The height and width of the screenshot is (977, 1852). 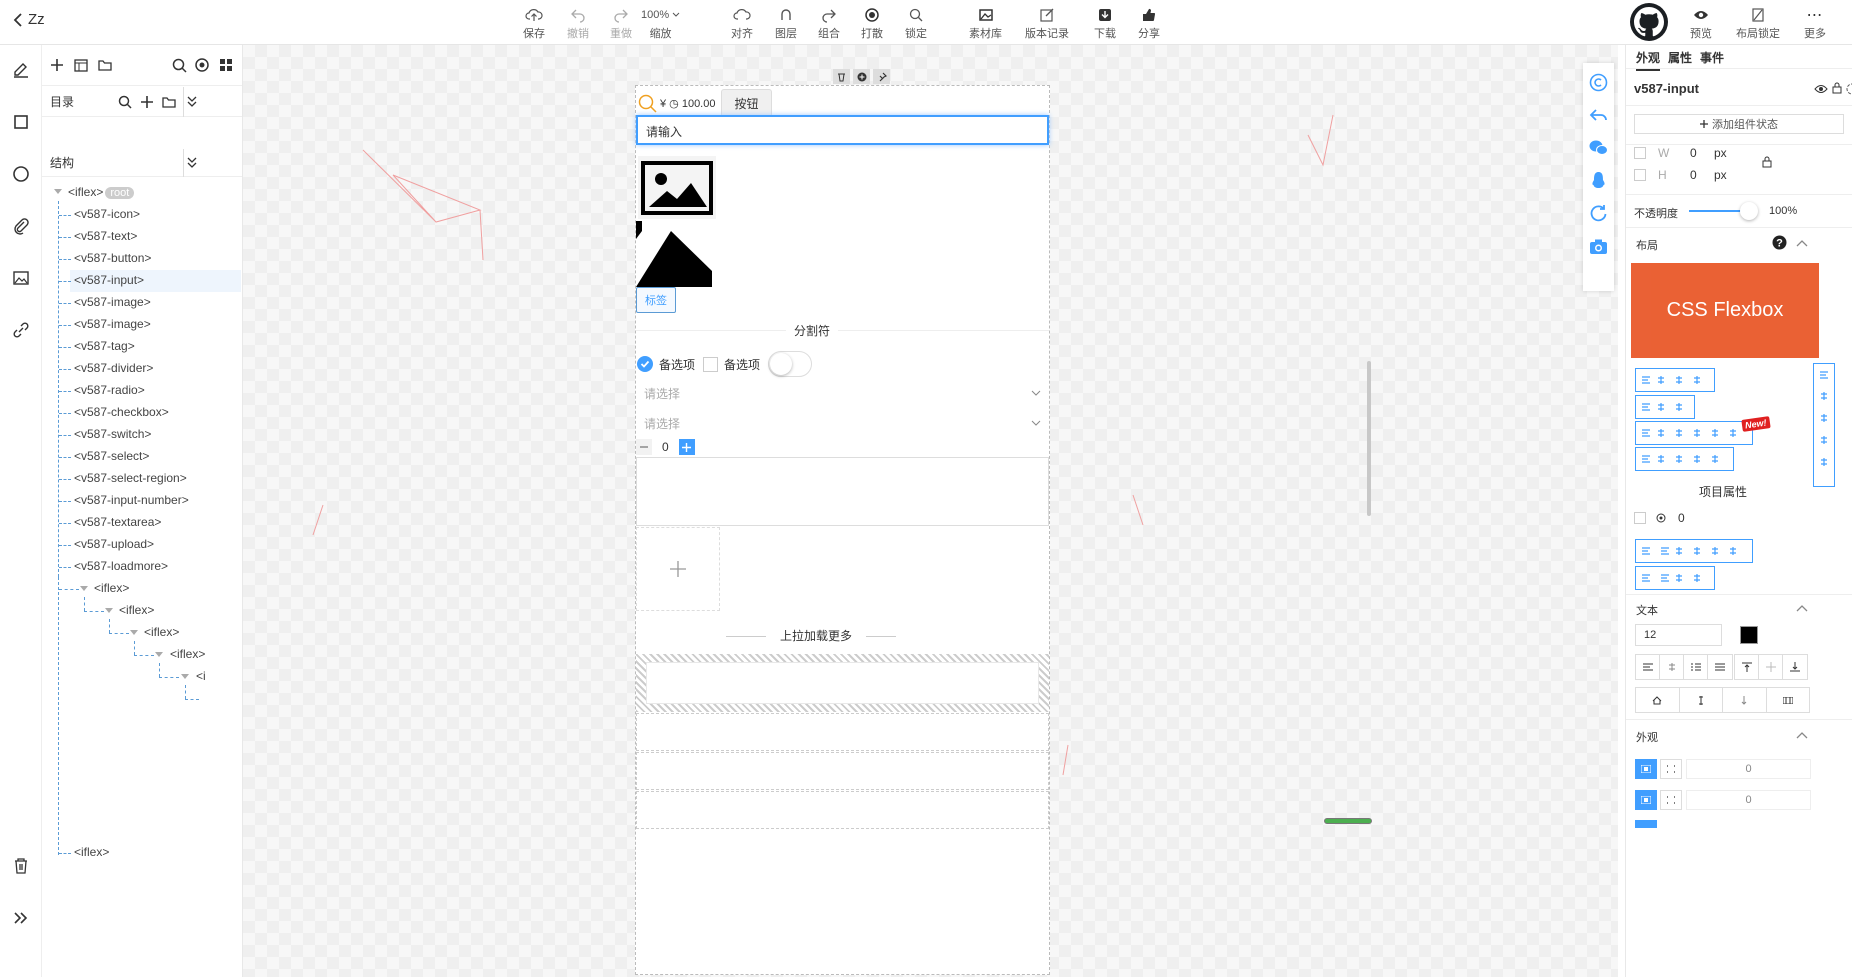 What do you see at coordinates (1678, 635) in the screenshot?
I see `font-size-input: 12` at bounding box center [1678, 635].